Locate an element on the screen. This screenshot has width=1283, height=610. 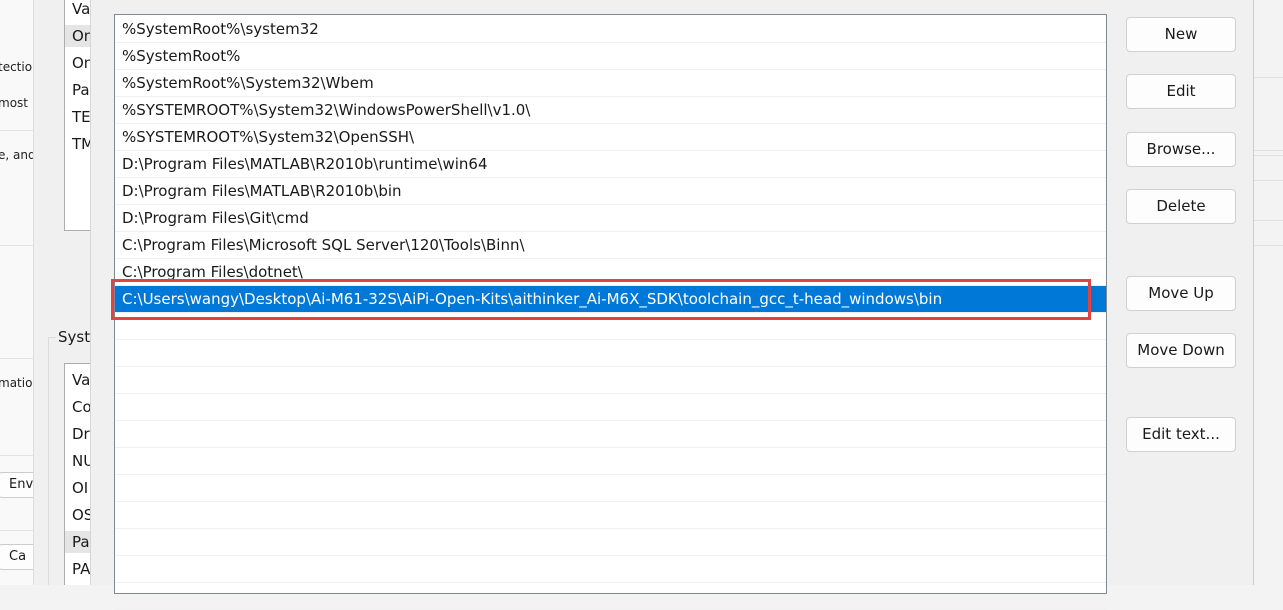
path-entry: %SystemRoot% is located at coordinates (610, 56).